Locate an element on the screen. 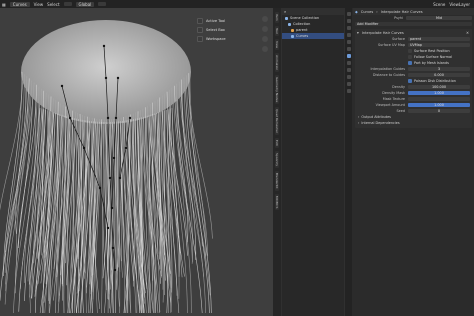 The height and width of the screenshot is (316, 474). property-field: 0.000 is located at coordinates (439, 75).